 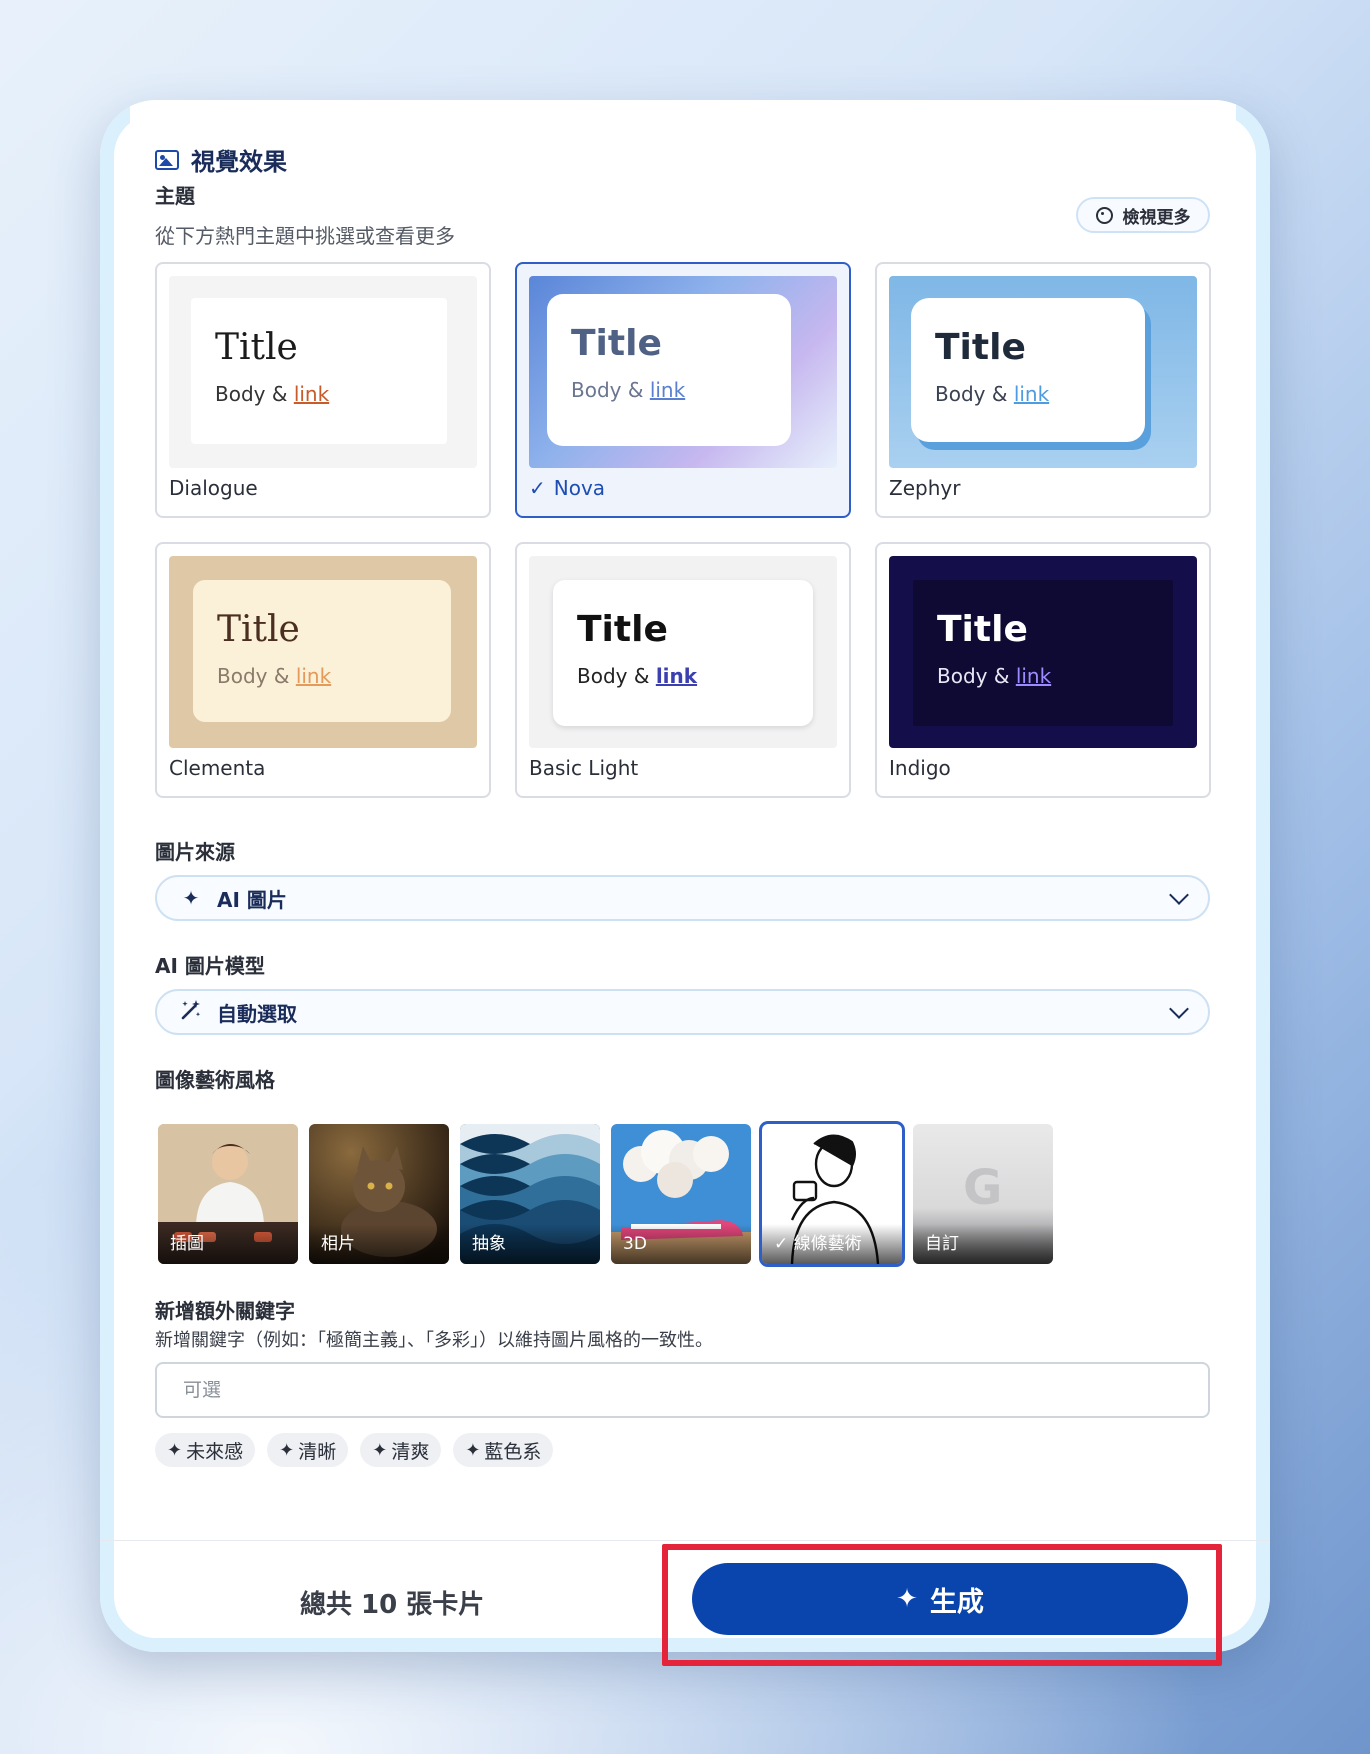 I want to click on theme-card-indigo: Title Body & link Indigo, so click(x=1043, y=670).